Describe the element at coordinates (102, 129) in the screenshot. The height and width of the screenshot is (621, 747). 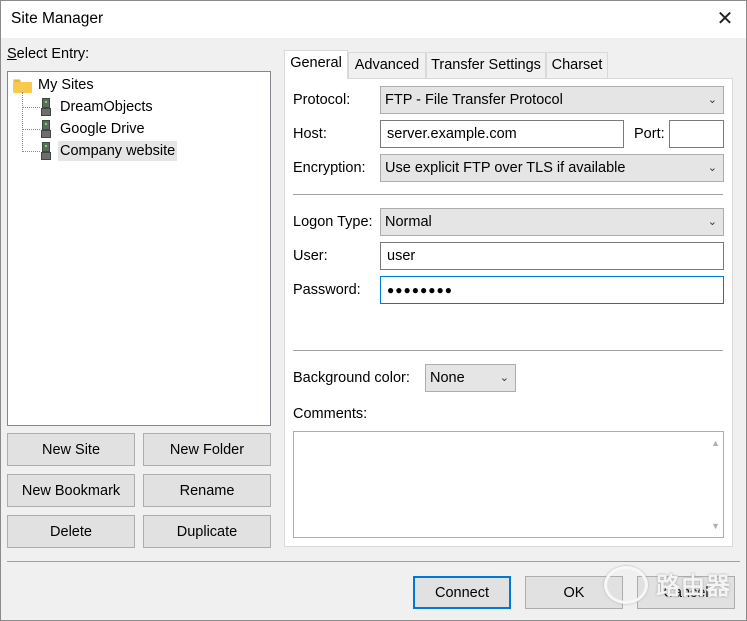
I see `tree-item-label: Google Drive` at that location.